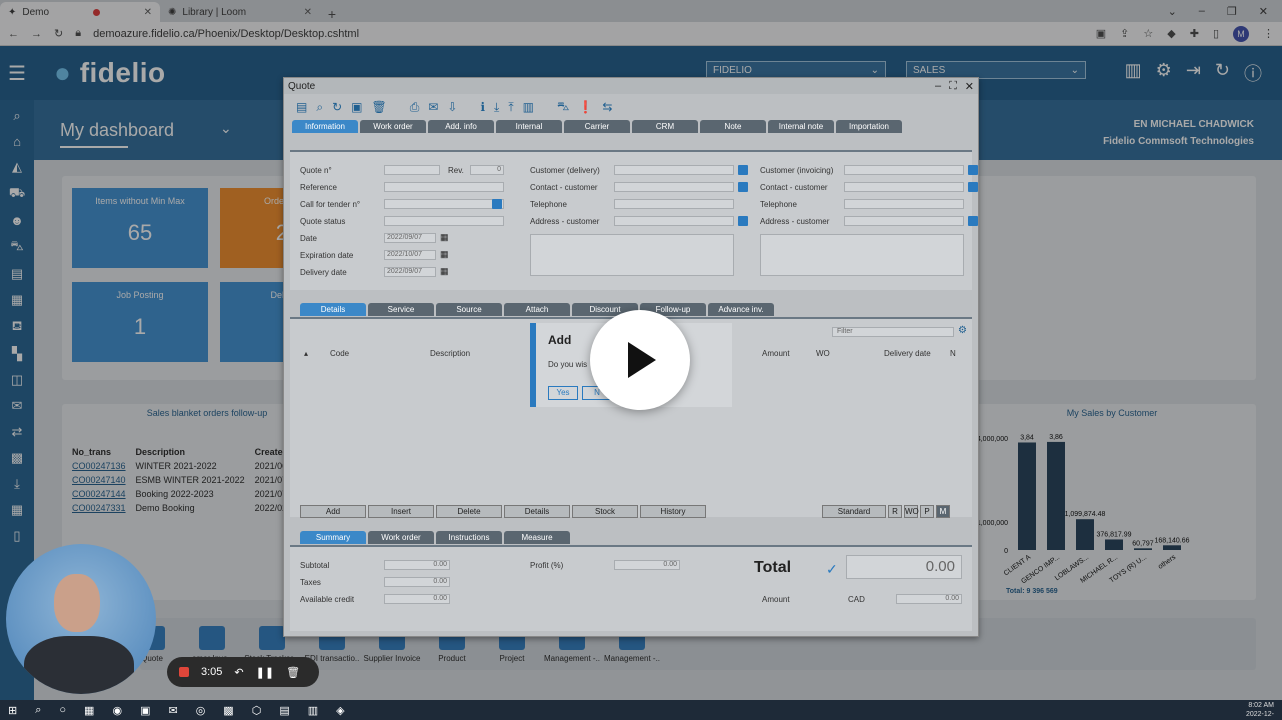 The width and height of the screenshot is (1282, 720). I want to click on insert-button: Insert, so click(401, 511).